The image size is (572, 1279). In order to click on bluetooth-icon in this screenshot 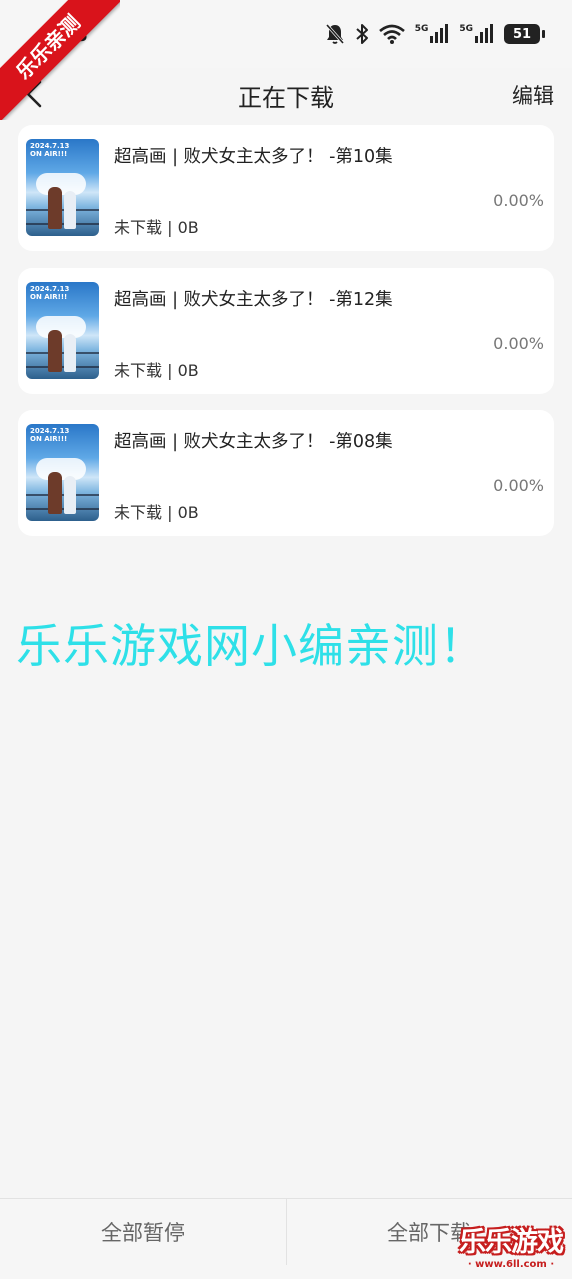, I will do `click(362, 34)`.